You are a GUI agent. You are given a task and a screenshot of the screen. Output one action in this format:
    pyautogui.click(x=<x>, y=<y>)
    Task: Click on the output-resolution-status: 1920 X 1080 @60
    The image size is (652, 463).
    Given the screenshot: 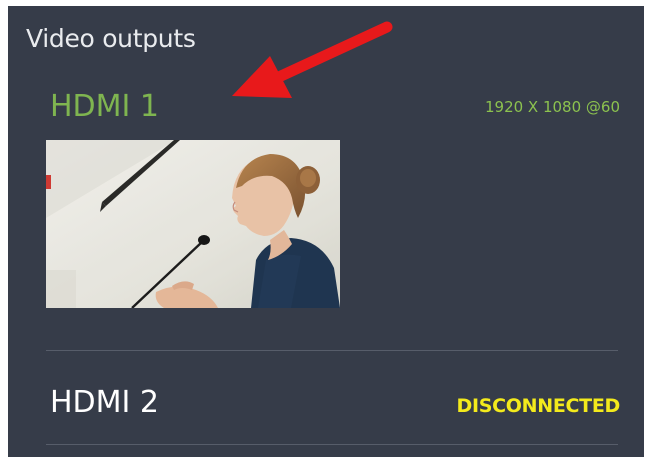 What is the action you would take?
    pyautogui.click(x=552, y=107)
    